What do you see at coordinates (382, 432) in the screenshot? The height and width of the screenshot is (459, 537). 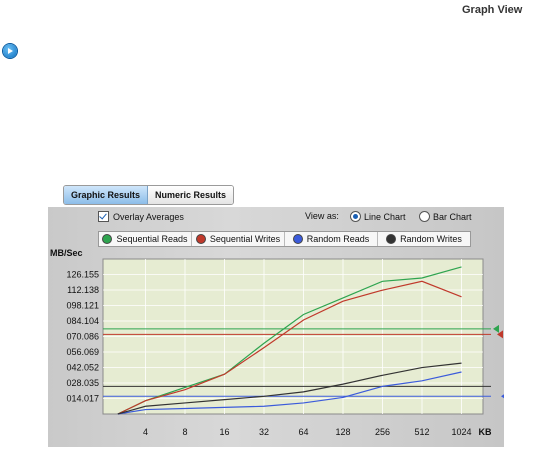 I see `x-tick-label: 256` at bounding box center [382, 432].